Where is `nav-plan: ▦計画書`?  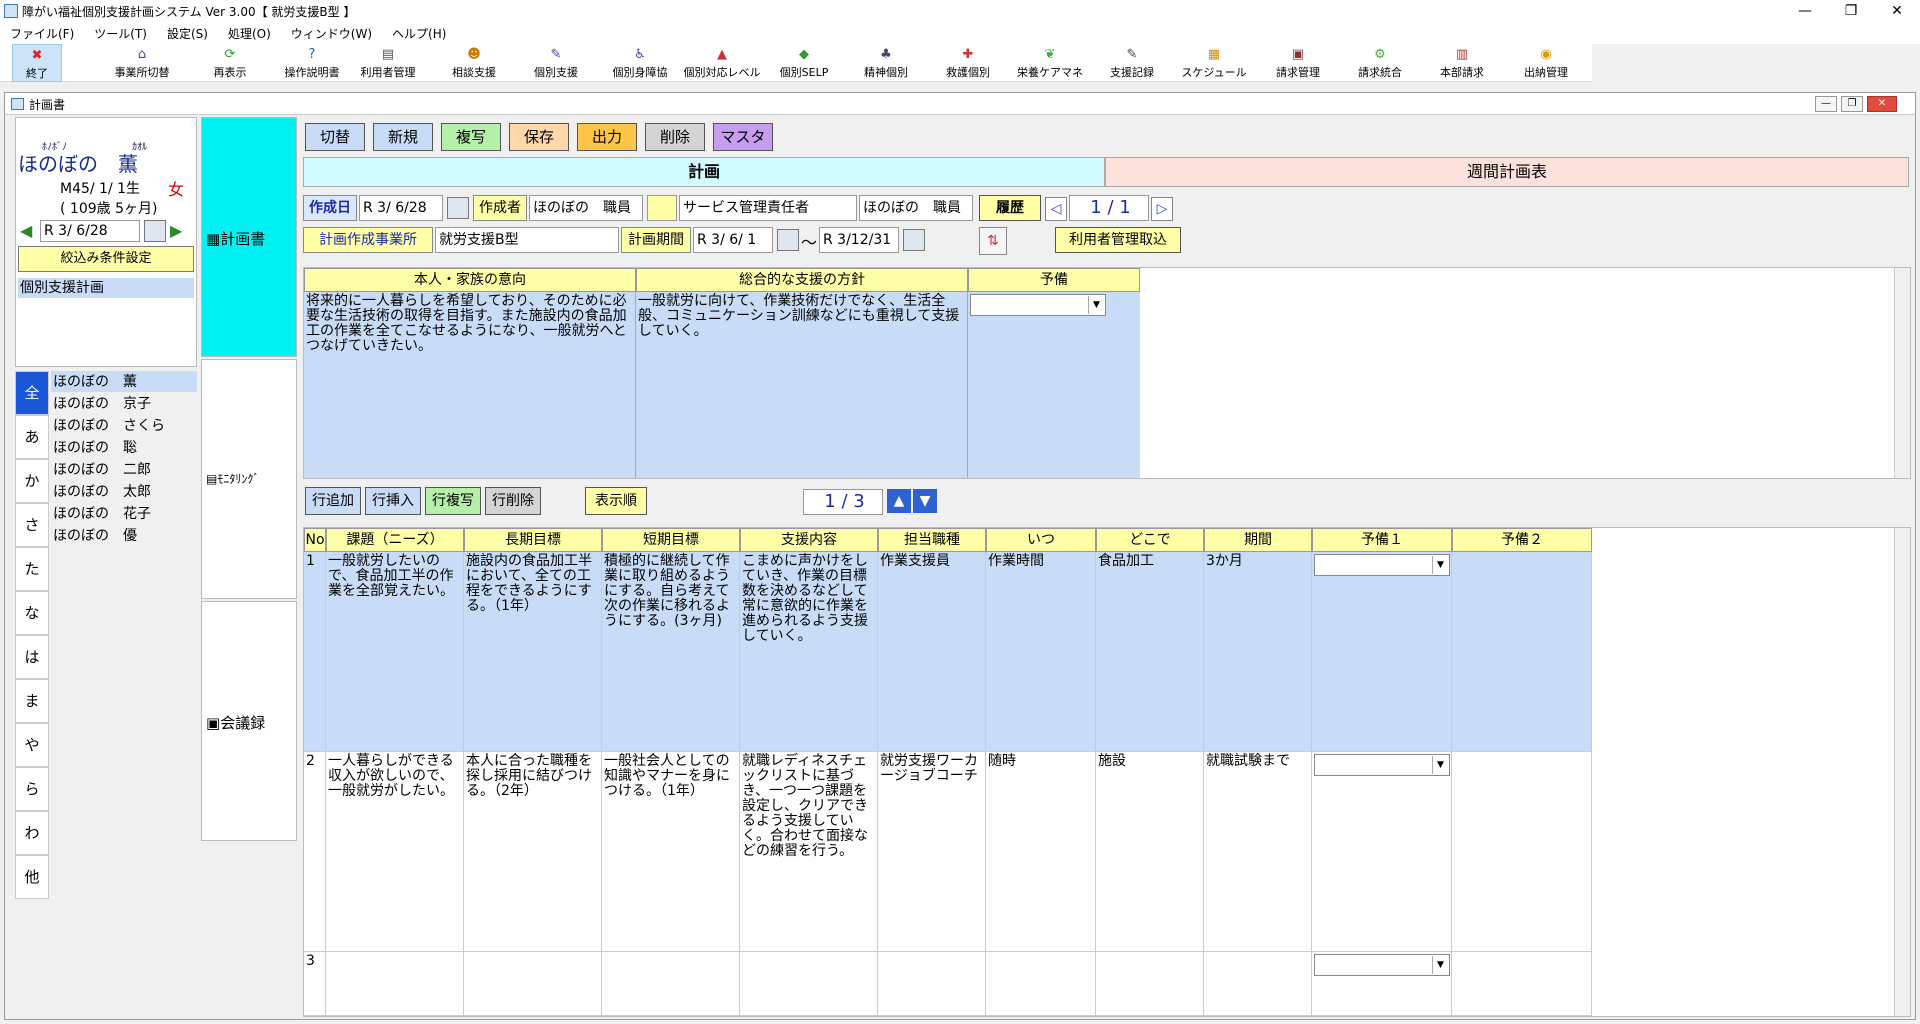 nav-plan: ▦計画書 is located at coordinates (249, 237).